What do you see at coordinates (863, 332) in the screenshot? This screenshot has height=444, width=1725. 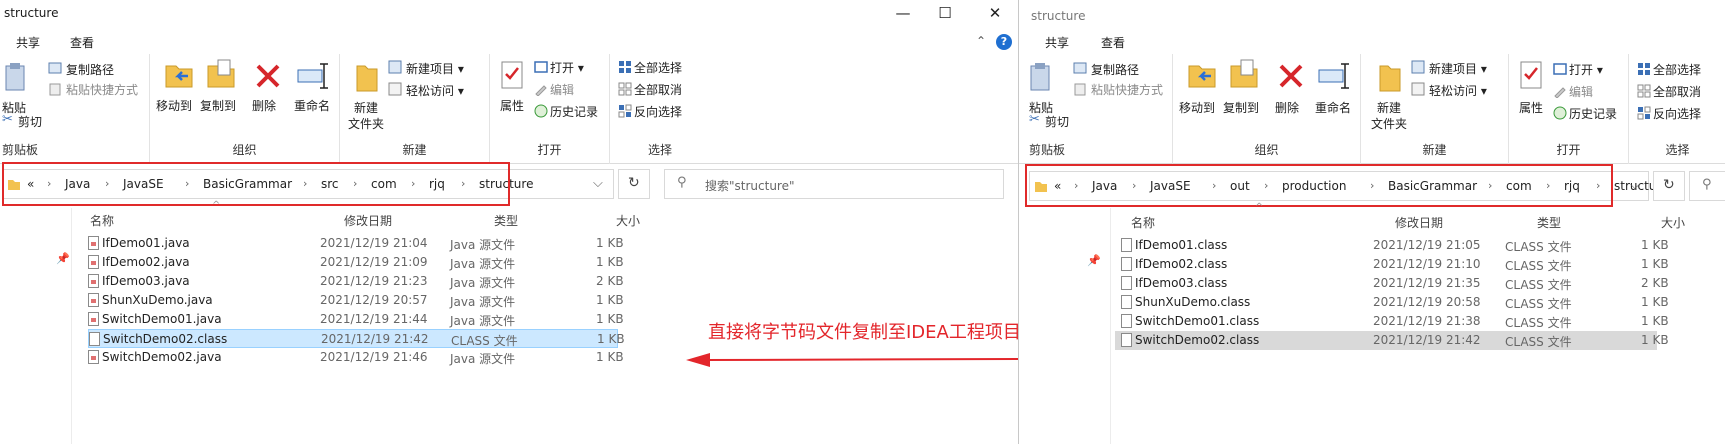 I see `annotation-text: 直接将字节码文件复制至IDEA工程项目路径下面` at bounding box center [863, 332].